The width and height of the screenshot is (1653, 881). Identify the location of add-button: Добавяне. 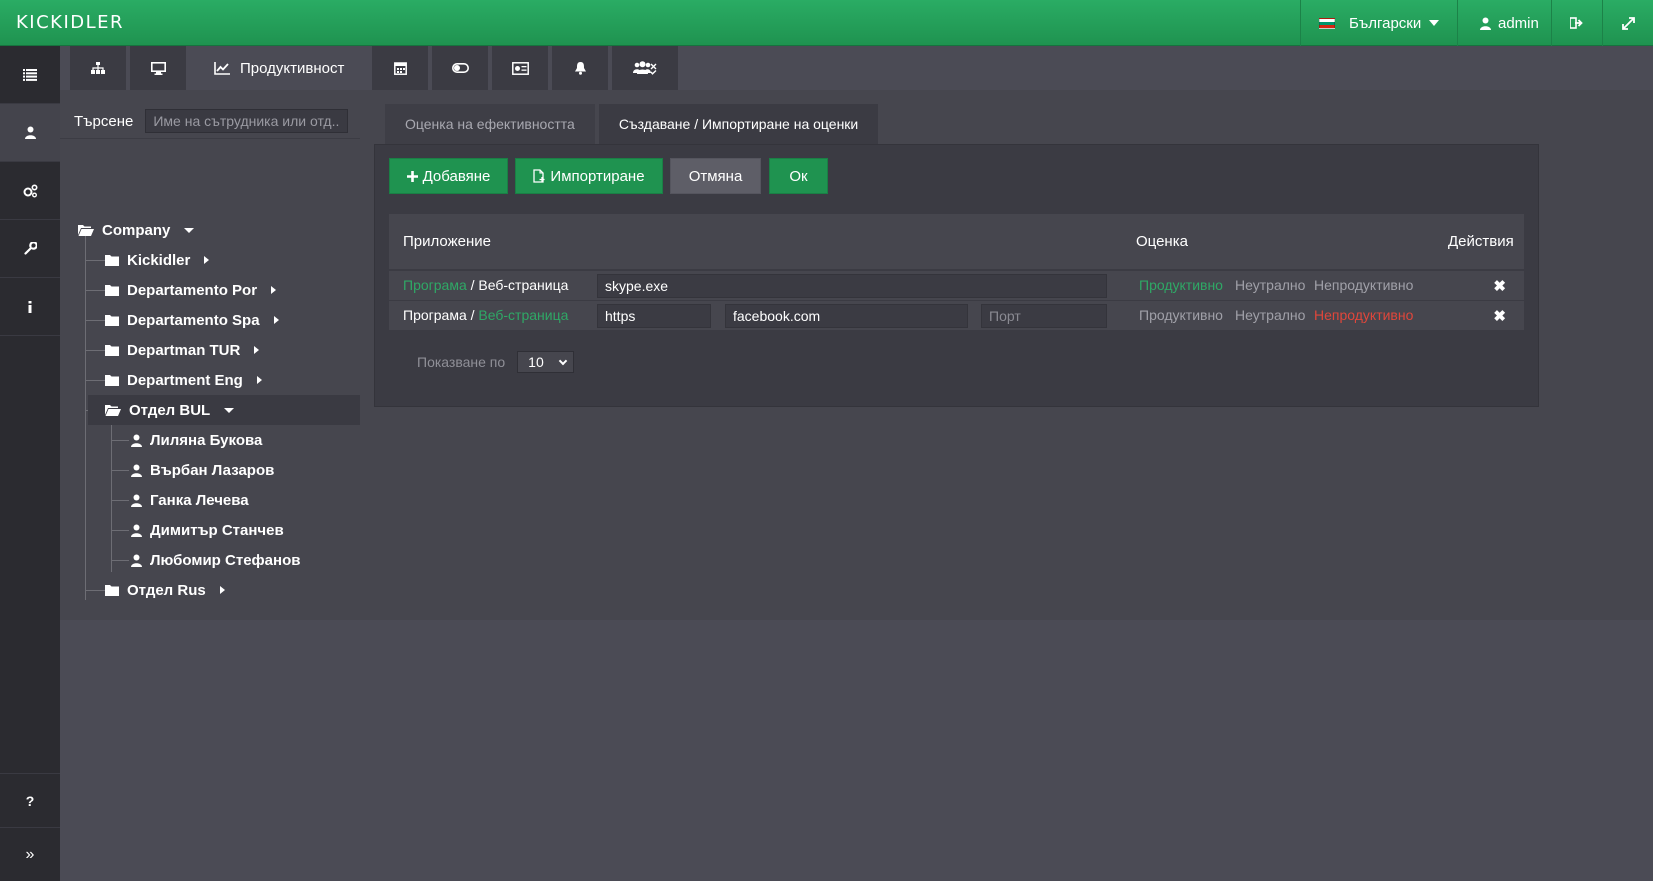
(448, 176).